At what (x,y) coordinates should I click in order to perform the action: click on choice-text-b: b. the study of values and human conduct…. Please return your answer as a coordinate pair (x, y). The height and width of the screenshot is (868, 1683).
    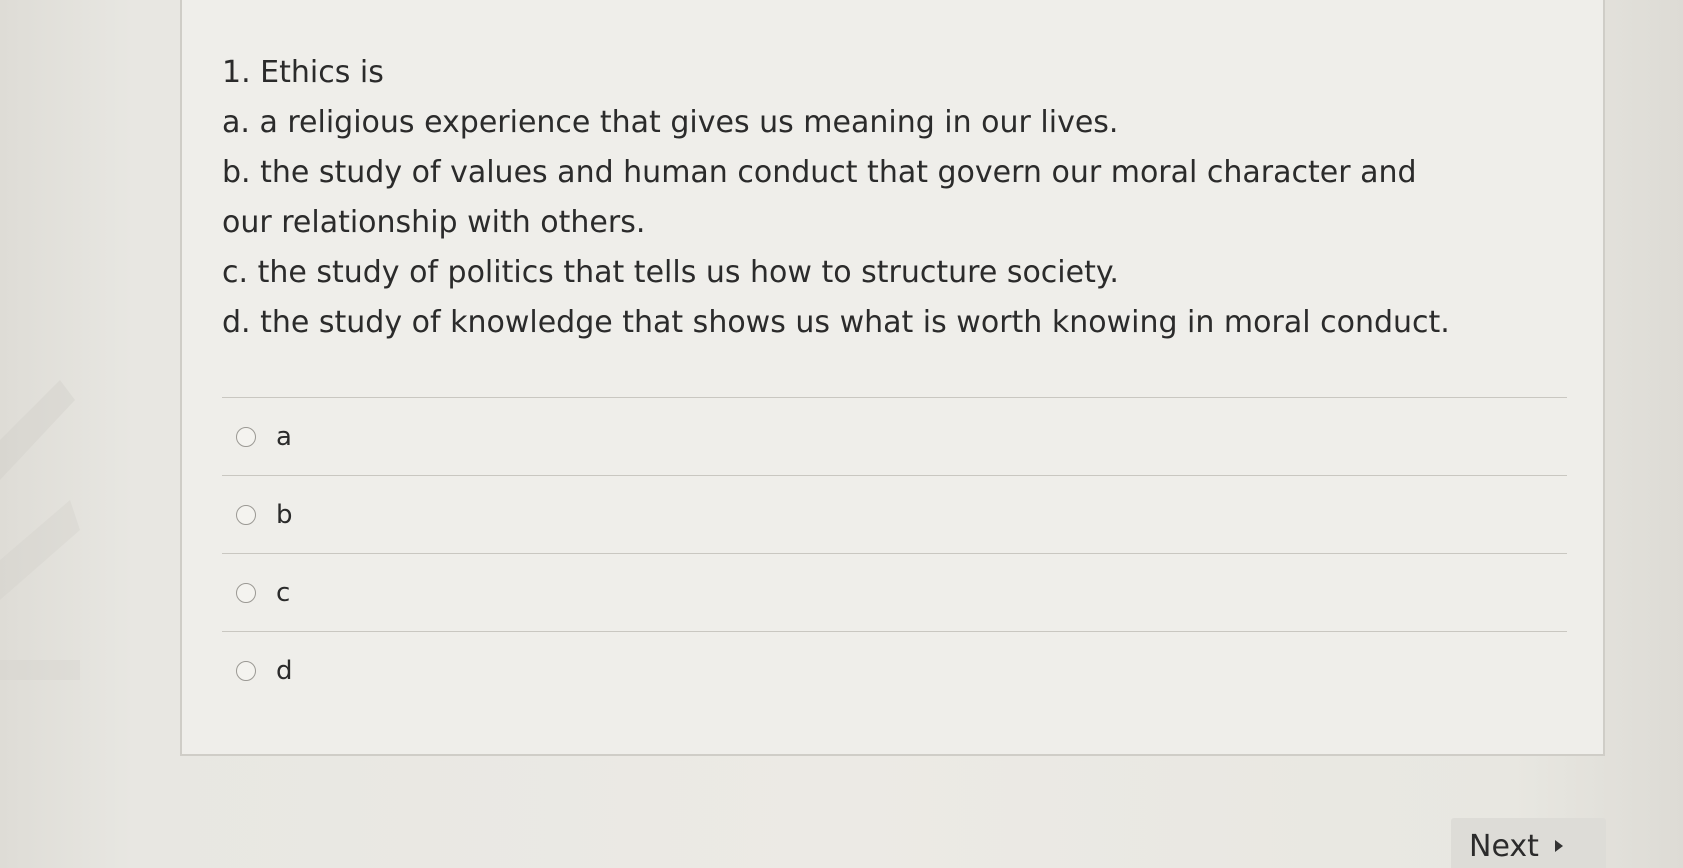
    Looking at the image, I should click on (819, 197).